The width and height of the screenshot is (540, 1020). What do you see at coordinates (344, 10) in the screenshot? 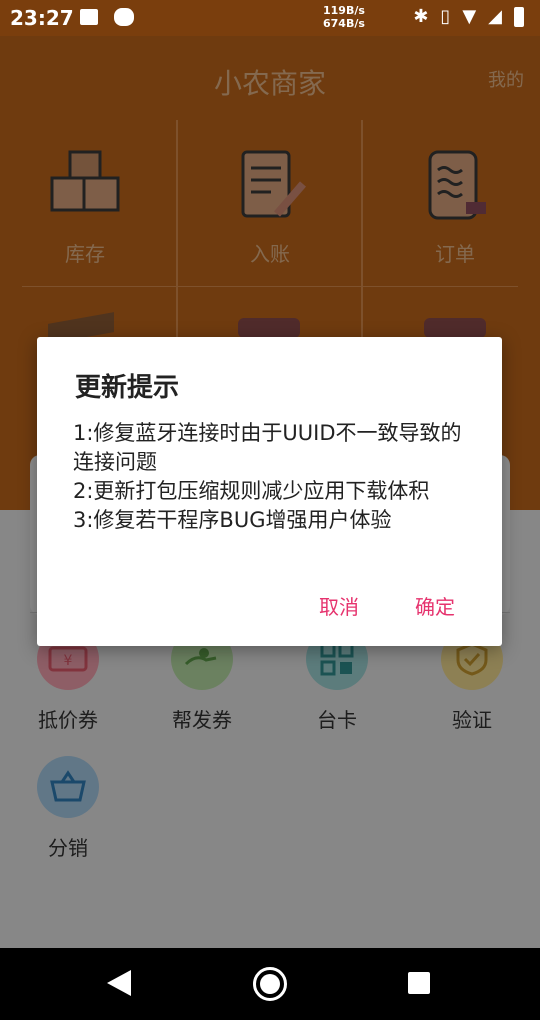
I see `net-up: 119B/s` at bounding box center [344, 10].